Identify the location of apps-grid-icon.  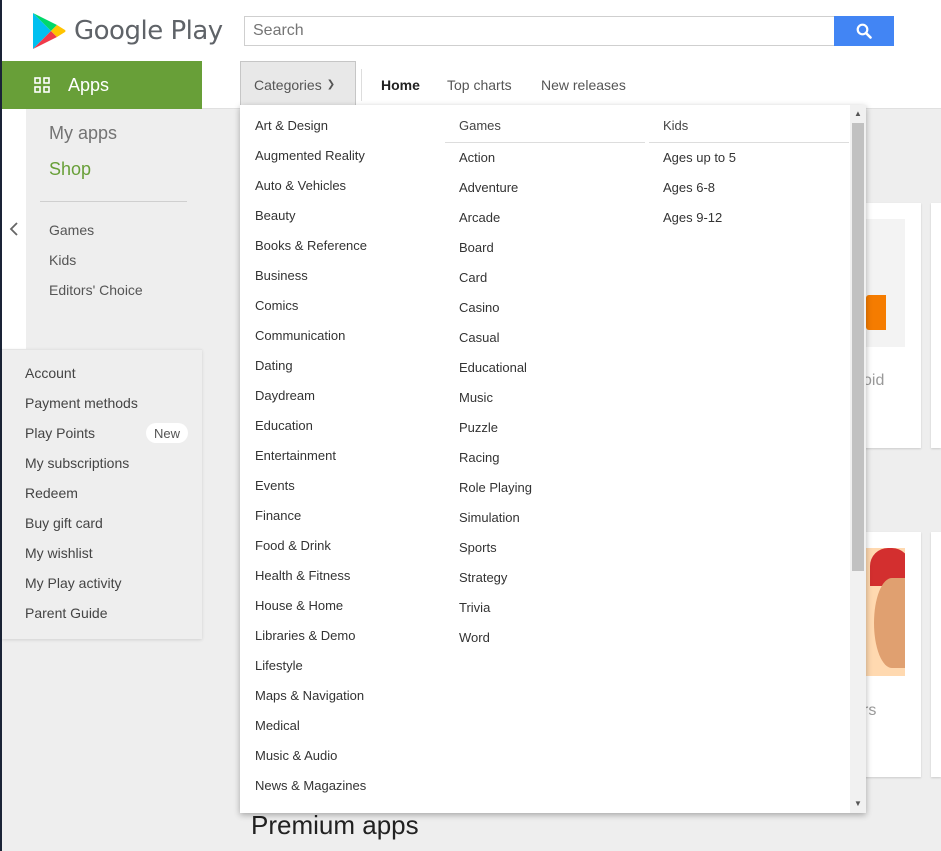
(42, 85).